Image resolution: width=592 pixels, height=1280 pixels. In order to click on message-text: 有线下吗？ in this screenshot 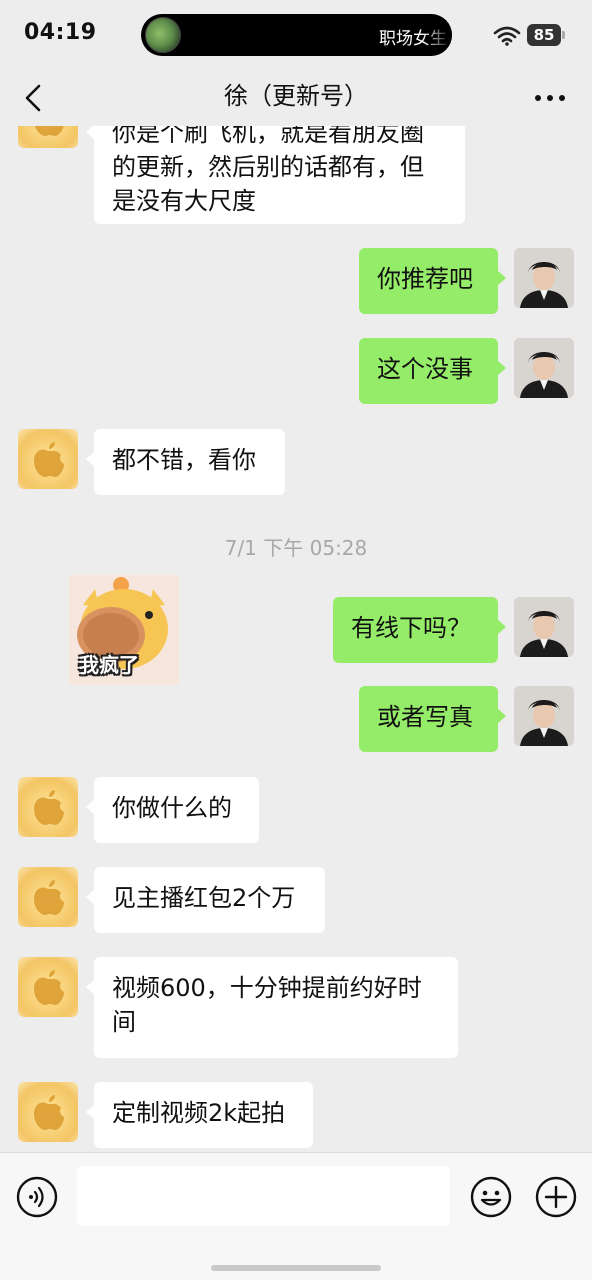, I will do `click(411, 628)`.